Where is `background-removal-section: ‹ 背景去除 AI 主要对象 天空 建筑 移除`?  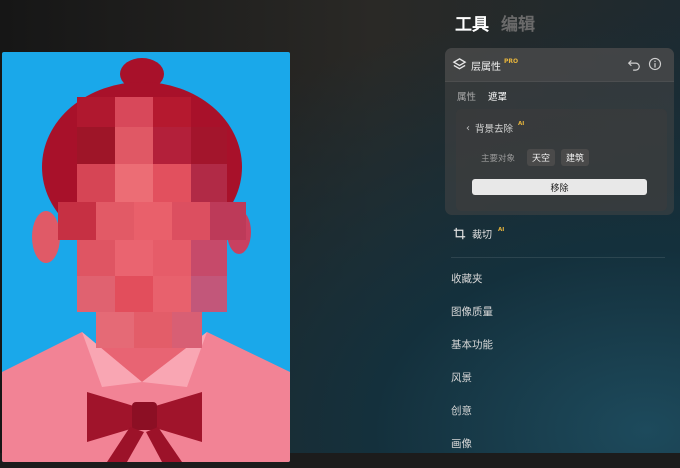
background-removal-section: ‹ 背景去除 AI 主要对象 天空 建筑 移除 is located at coordinates (561, 160).